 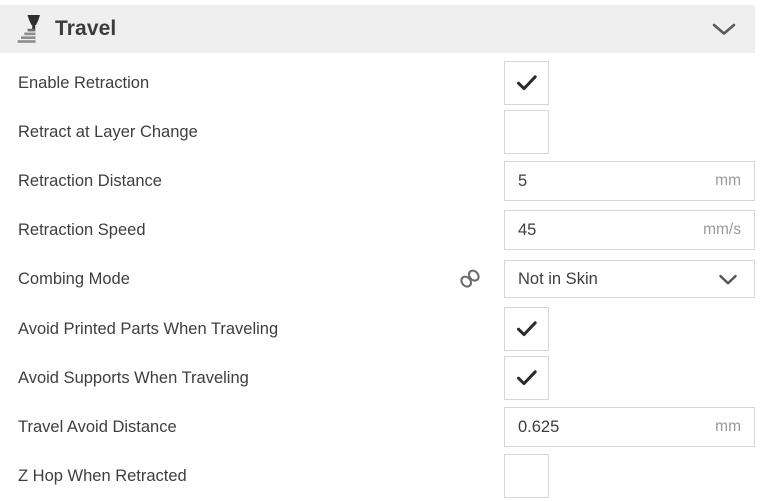 I want to click on input-value-retraction-distance: 5, so click(x=523, y=180).